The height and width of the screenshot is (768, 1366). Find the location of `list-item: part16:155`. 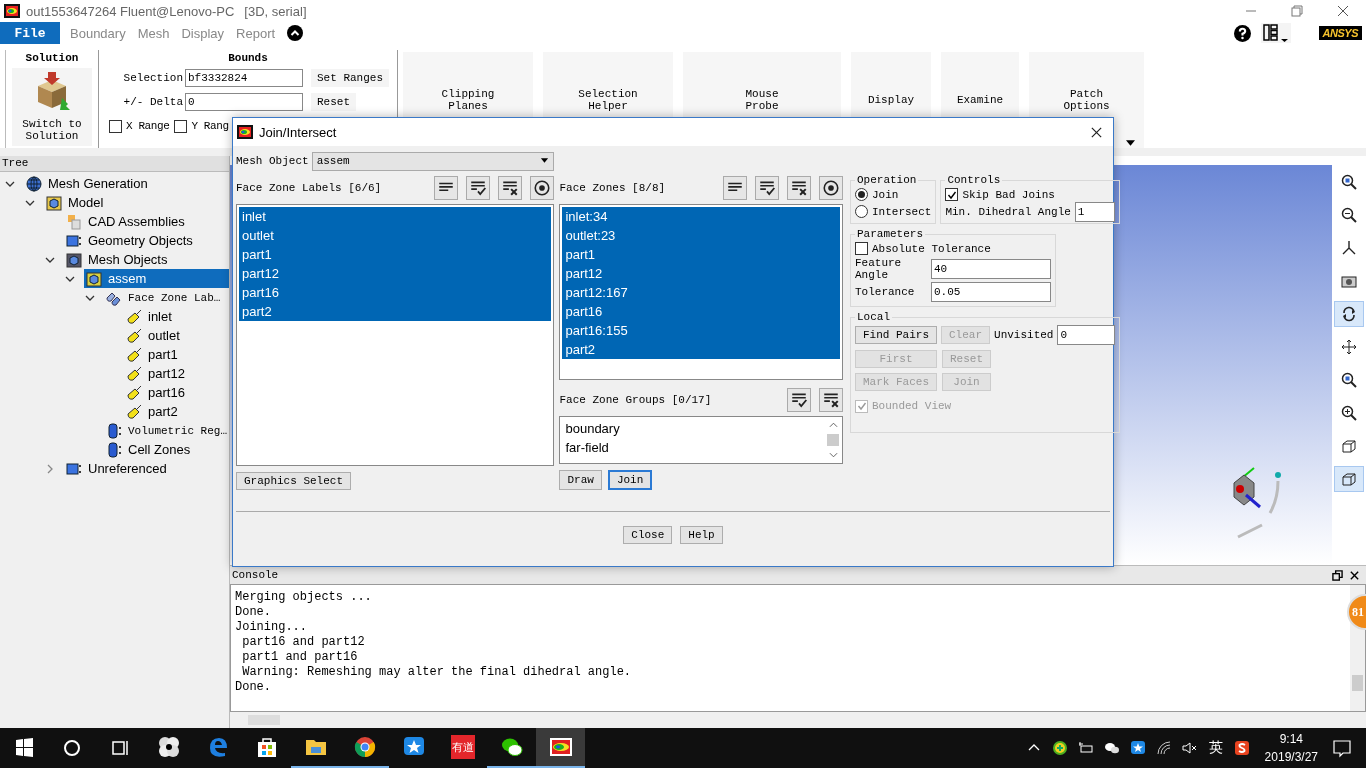

list-item: part16:155 is located at coordinates (701, 330).